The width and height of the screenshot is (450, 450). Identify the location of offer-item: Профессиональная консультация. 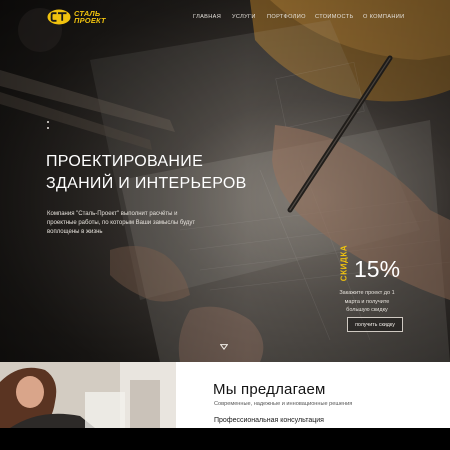
(269, 420).